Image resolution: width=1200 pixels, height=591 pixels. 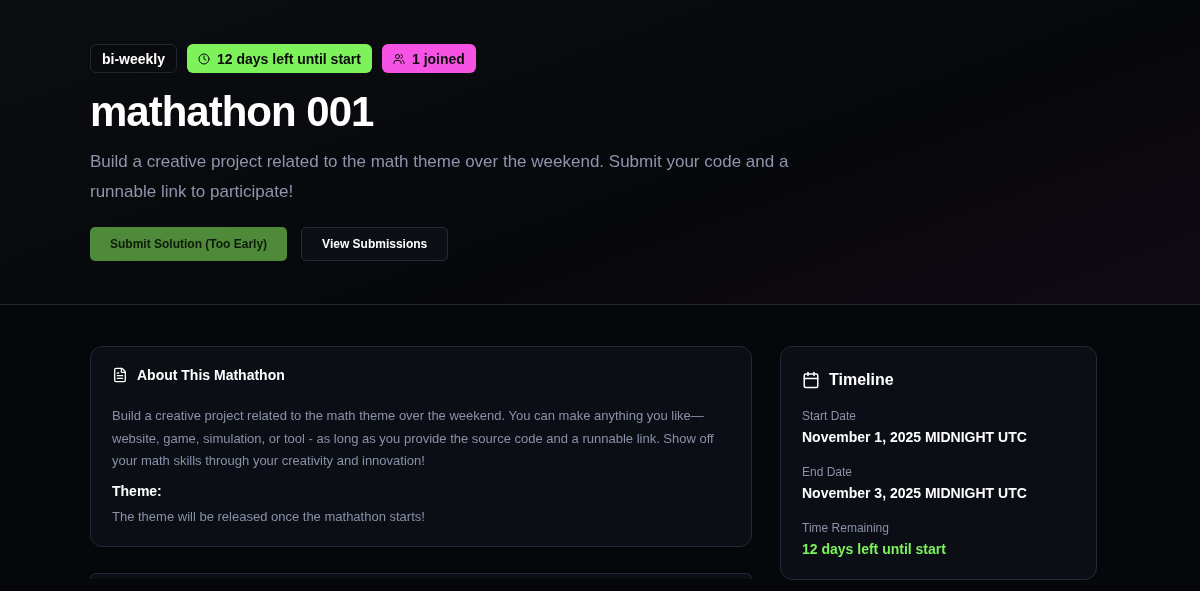 I want to click on timeline-value: November 3, 2025 MIDNIGHT UTC, so click(x=915, y=493).